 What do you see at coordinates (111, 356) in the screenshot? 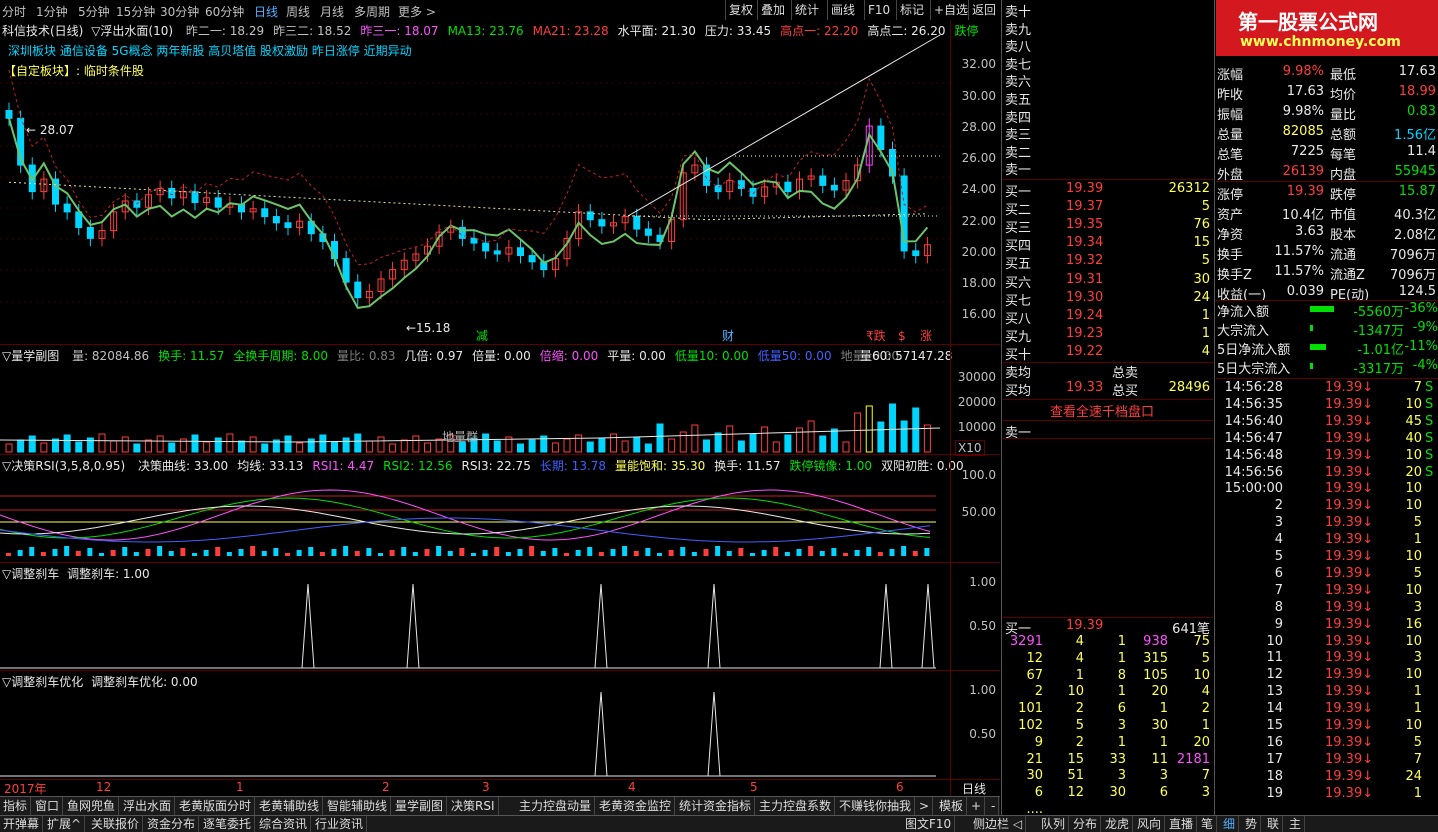
I see `indicator-value: 量: 82084.86` at bounding box center [111, 356].